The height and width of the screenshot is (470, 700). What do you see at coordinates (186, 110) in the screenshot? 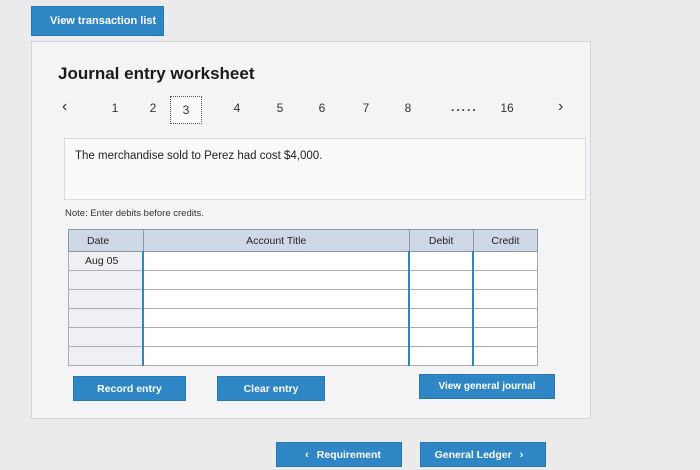
I see `page-3-selected: 3` at bounding box center [186, 110].